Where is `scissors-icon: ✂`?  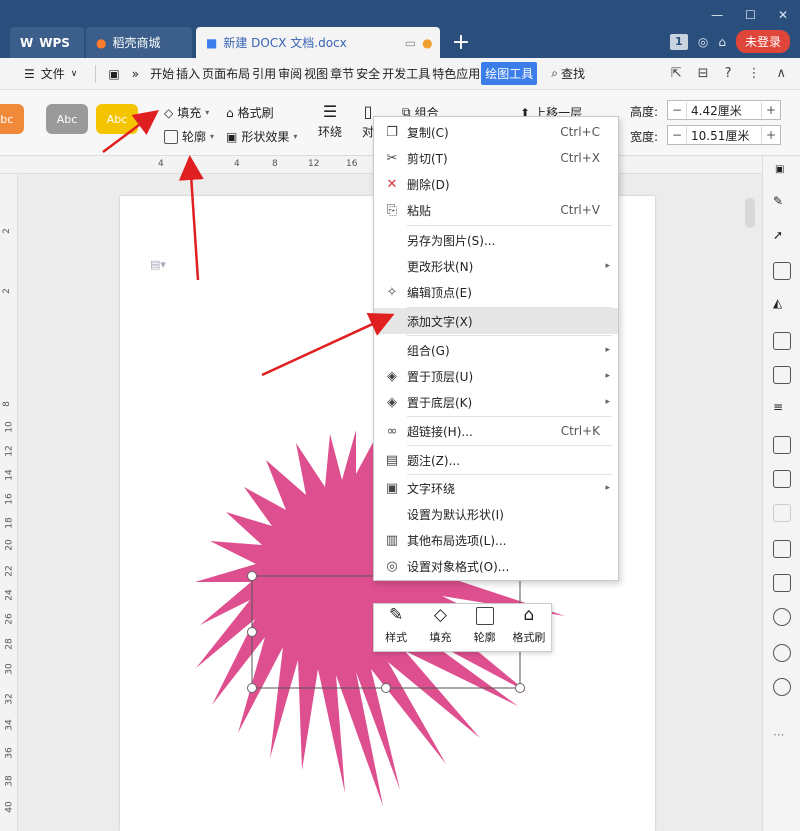 scissors-icon: ✂ is located at coordinates (392, 158).